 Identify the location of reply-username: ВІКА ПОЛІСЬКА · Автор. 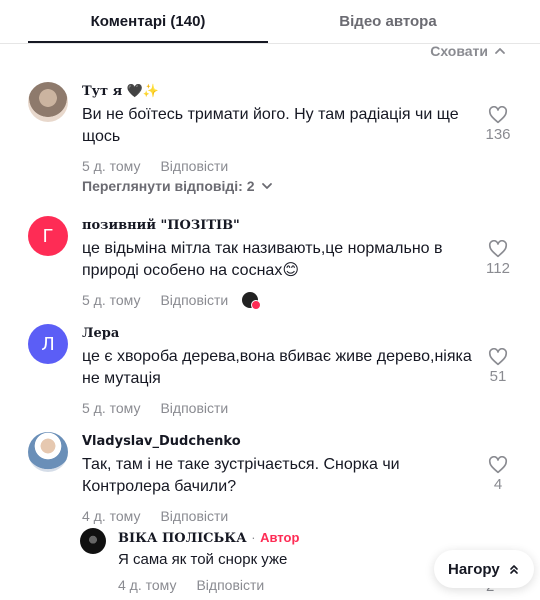
(278, 538).